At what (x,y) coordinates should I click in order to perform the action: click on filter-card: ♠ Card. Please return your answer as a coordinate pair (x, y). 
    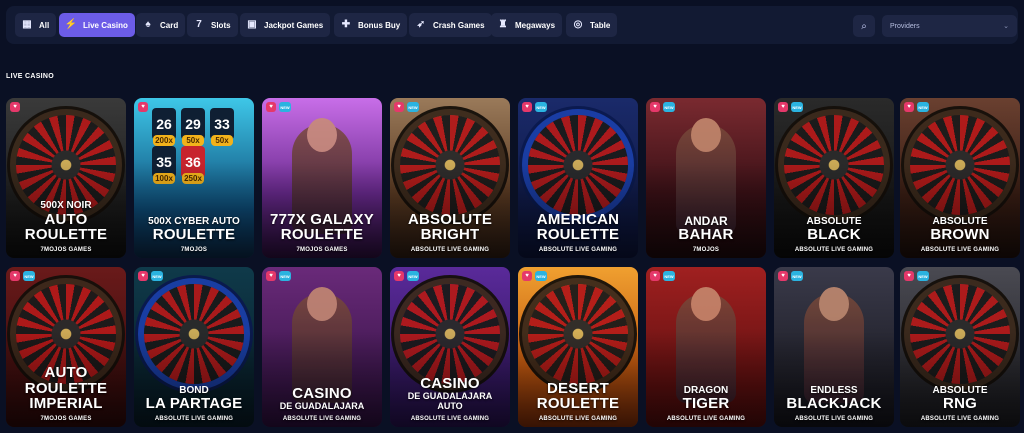
    Looking at the image, I should click on (161, 25).